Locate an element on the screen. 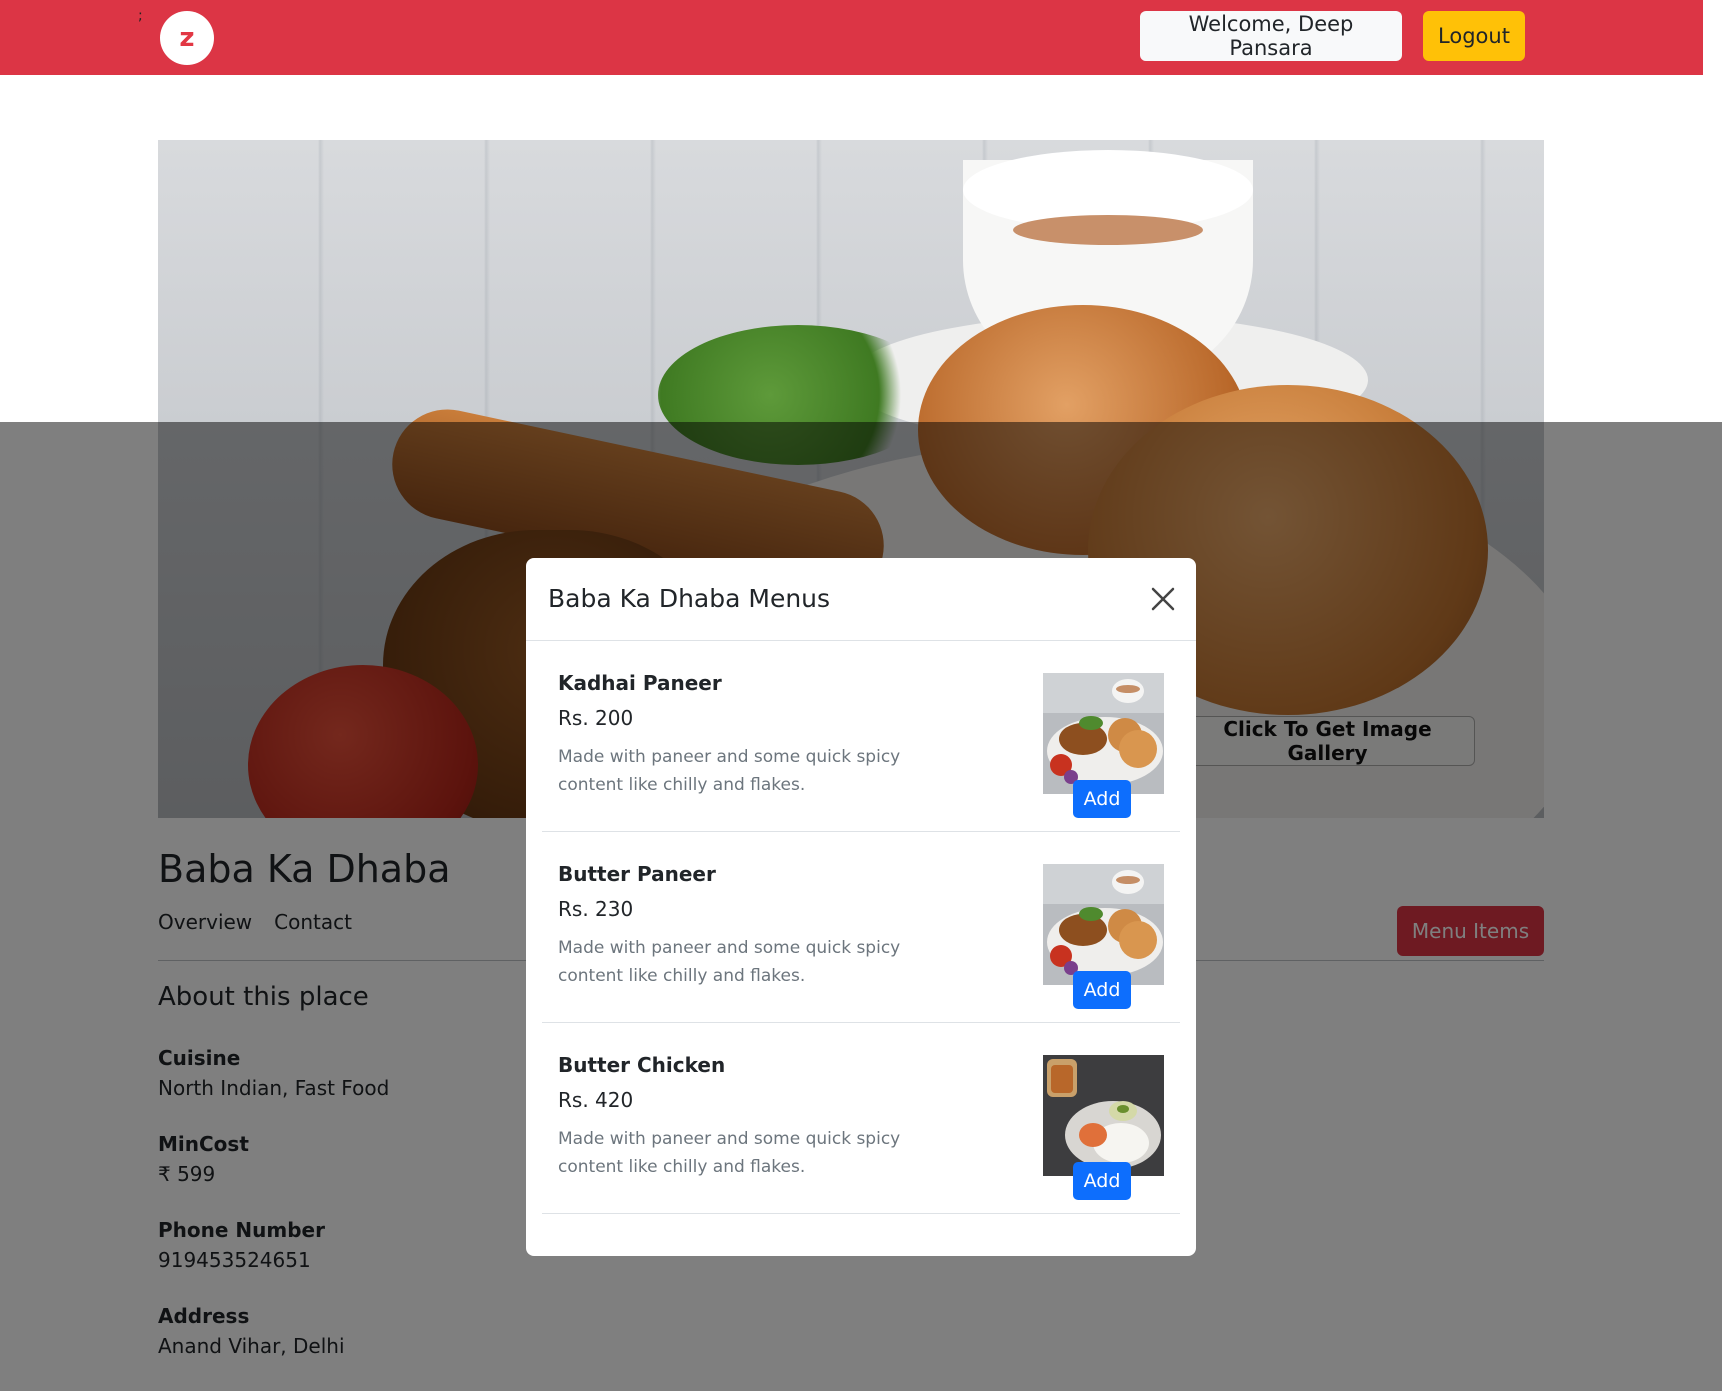  menu-item-price: Rs. 230 is located at coordinates (596, 909).